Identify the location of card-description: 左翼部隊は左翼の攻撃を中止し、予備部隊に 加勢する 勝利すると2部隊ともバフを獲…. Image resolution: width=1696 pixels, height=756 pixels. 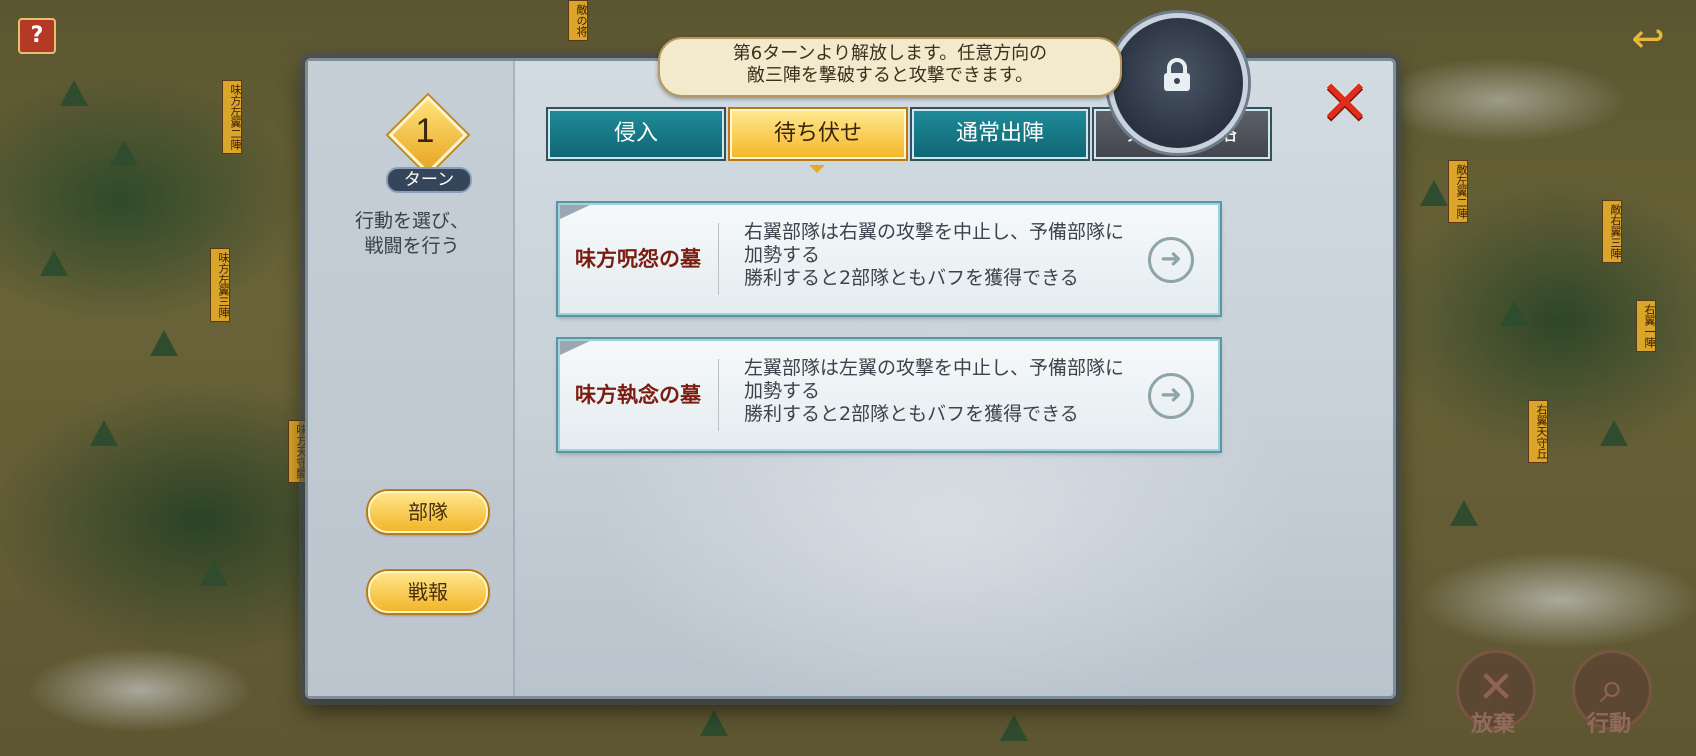
(944, 391).